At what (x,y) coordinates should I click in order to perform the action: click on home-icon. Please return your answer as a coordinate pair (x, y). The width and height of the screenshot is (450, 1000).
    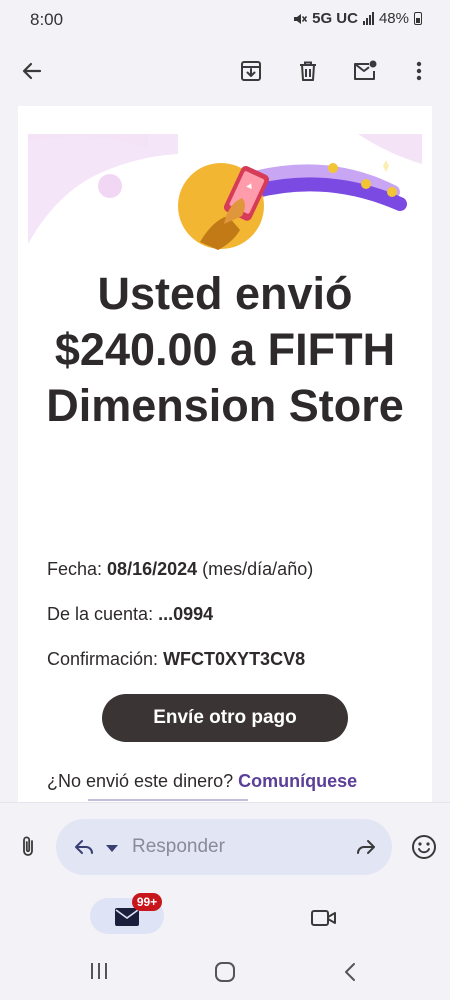
    Looking at the image, I should click on (225, 972).